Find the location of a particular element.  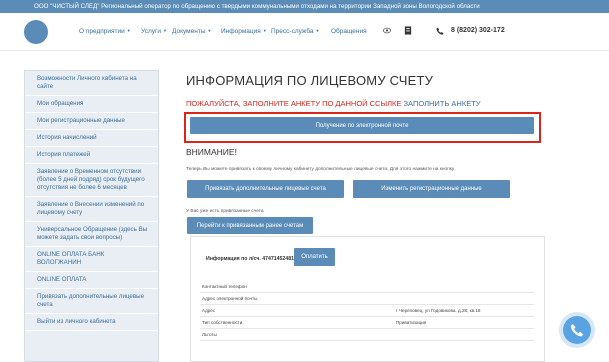

sidebar-item-registration-data: Мои регистрационные данные is located at coordinates (91, 121).